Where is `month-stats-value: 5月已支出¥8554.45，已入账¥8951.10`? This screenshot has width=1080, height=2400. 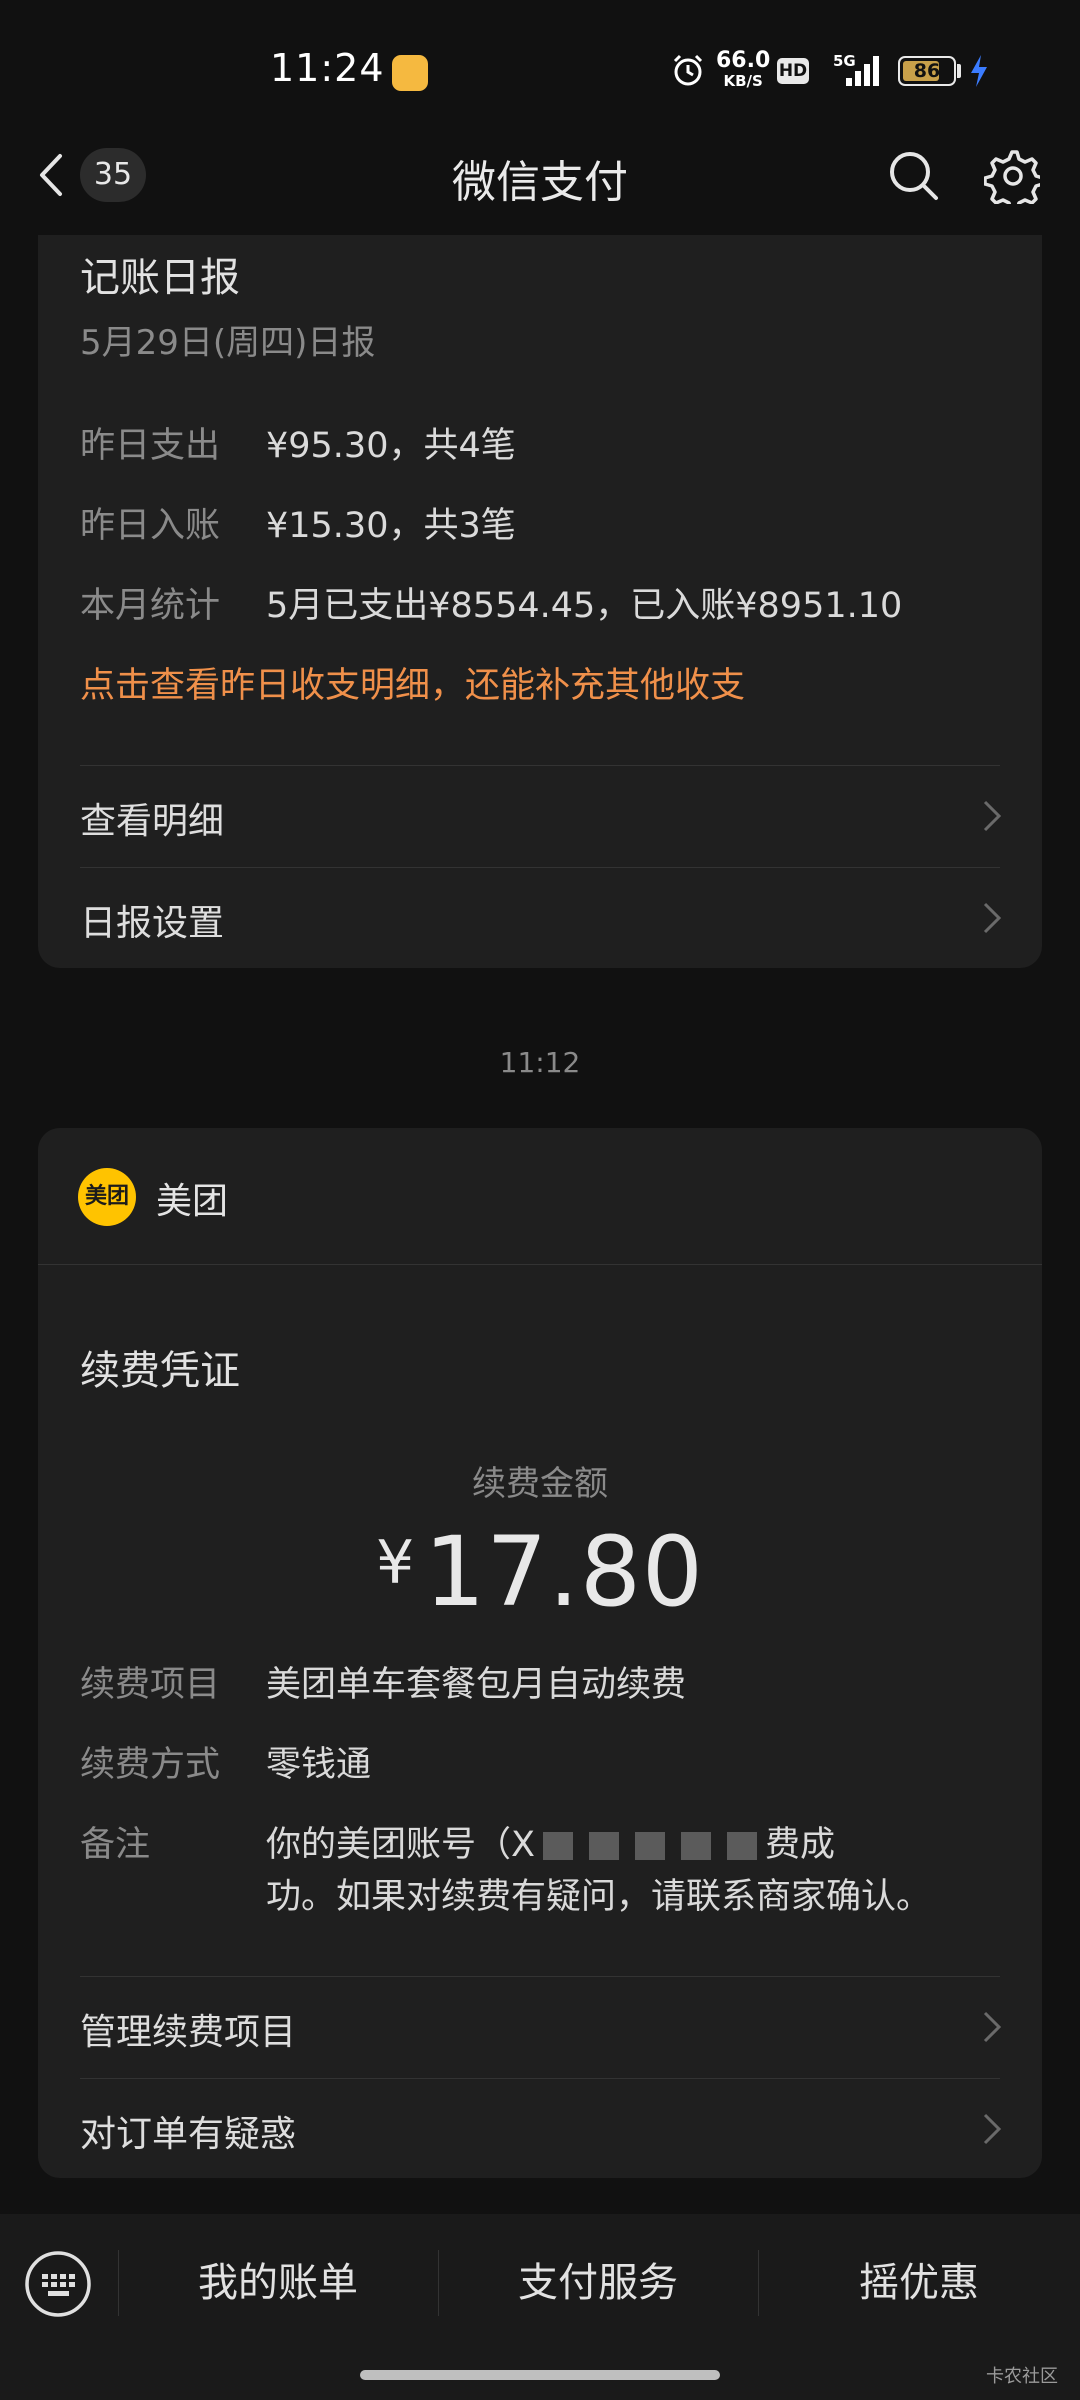
month-stats-value: 5月已支出¥8554.45，已入账¥8951.10 is located at coordinates (584, 606).